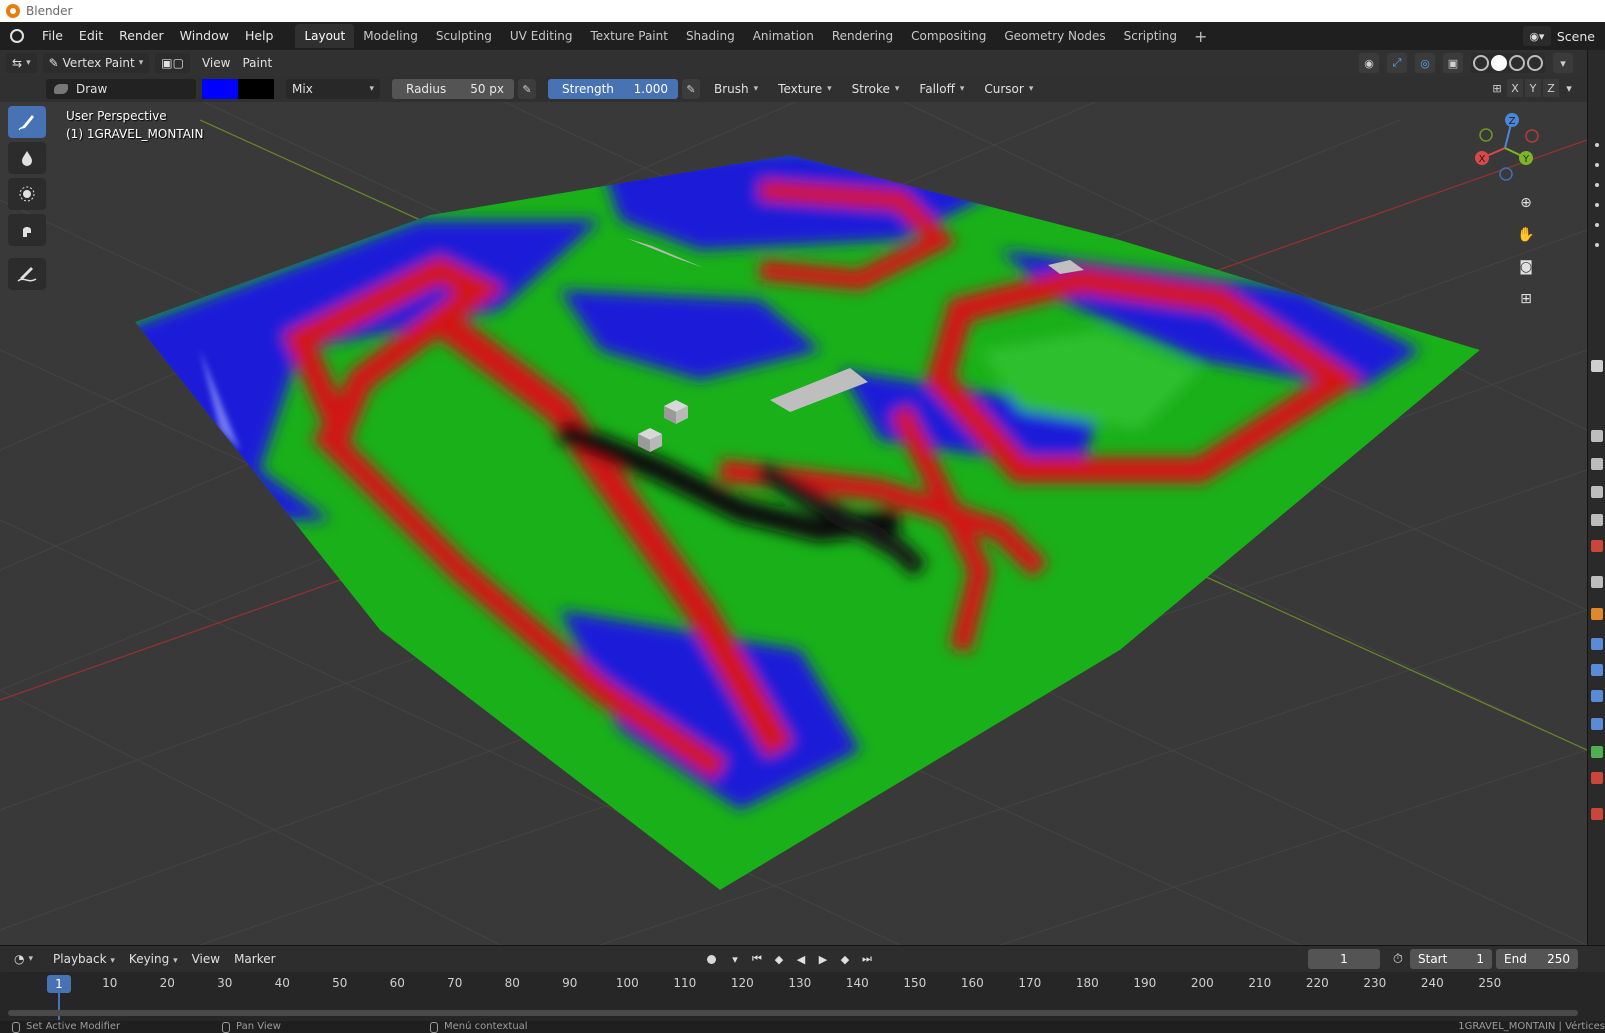  Describe the element at coordinates (1533, 88) in the screenshot. I see `mirror-y-button: Y` at that location.